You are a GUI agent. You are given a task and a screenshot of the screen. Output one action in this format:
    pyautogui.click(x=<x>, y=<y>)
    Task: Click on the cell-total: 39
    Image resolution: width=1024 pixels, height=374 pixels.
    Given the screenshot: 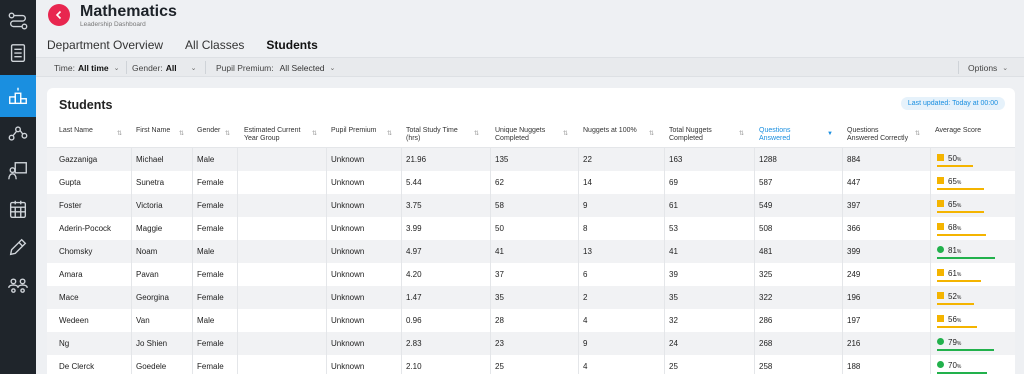 What is the action you would take?
    pyautogui.click(x=673, y=274)
    